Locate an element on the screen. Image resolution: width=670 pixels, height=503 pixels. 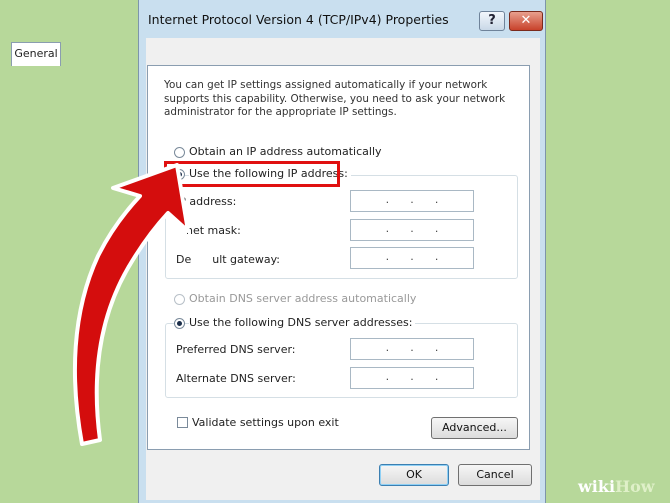
wikihow-watermark: wikiHow is located at coordinates (616, 486).